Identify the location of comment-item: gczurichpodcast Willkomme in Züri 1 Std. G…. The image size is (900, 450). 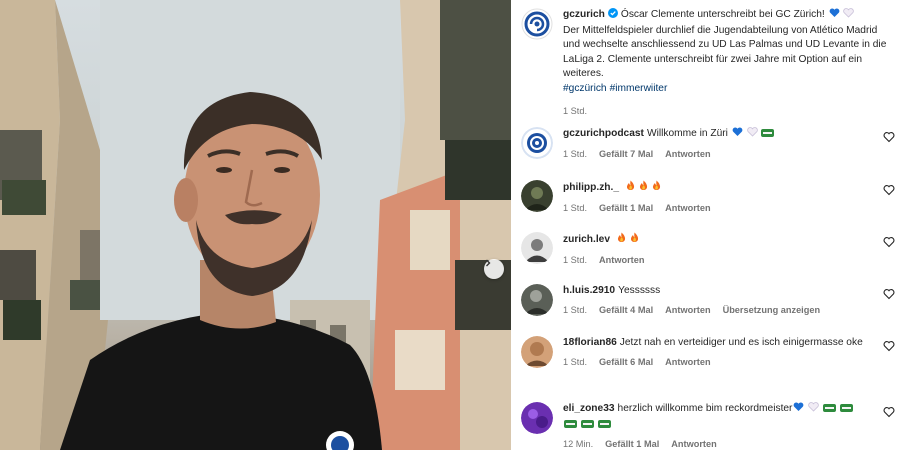
(708, 147).